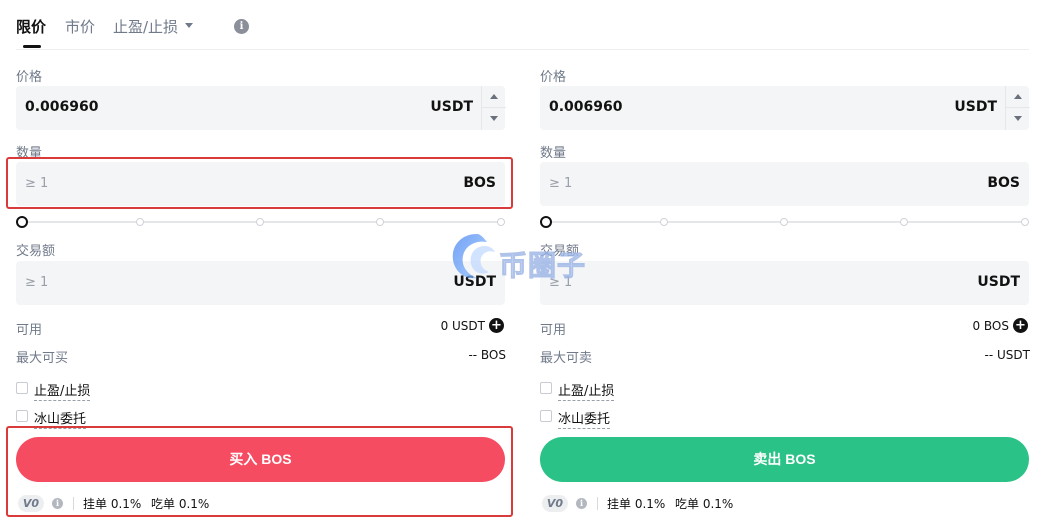  What do you see at coordinates (586, 390) in the screenshot?
I see `sell-tpsl-label: 止盈/止损` at bounding box center [586, 390].